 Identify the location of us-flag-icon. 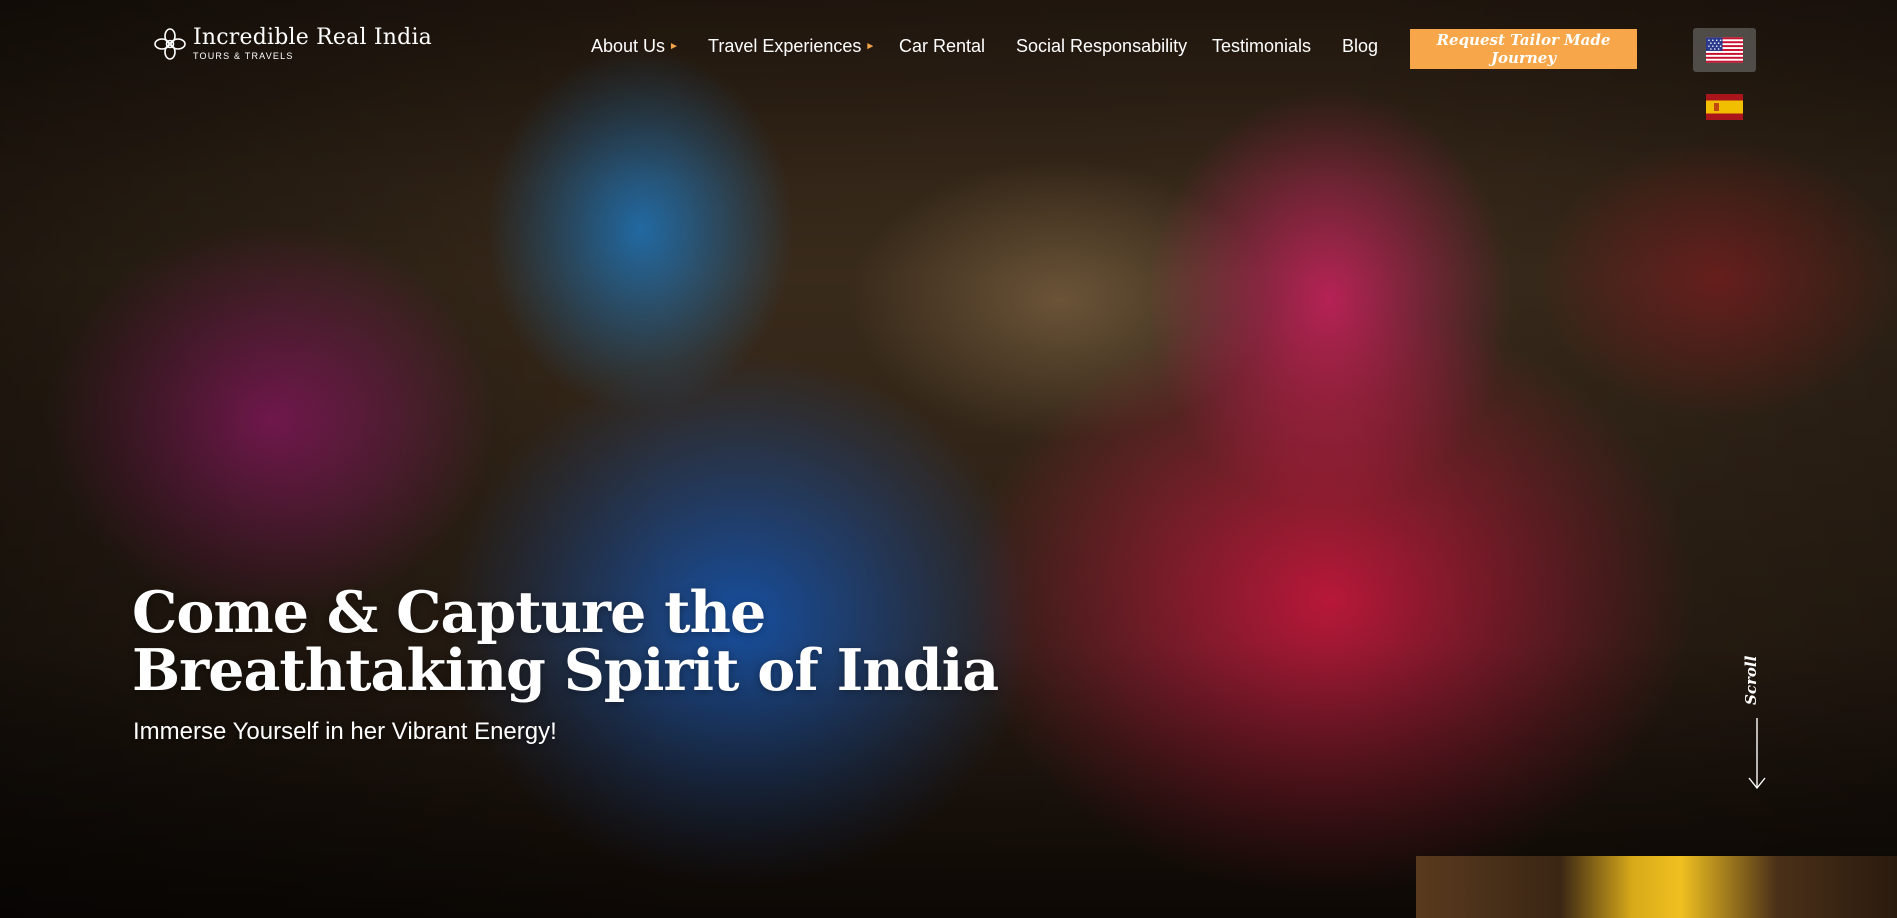
(1724, 50).